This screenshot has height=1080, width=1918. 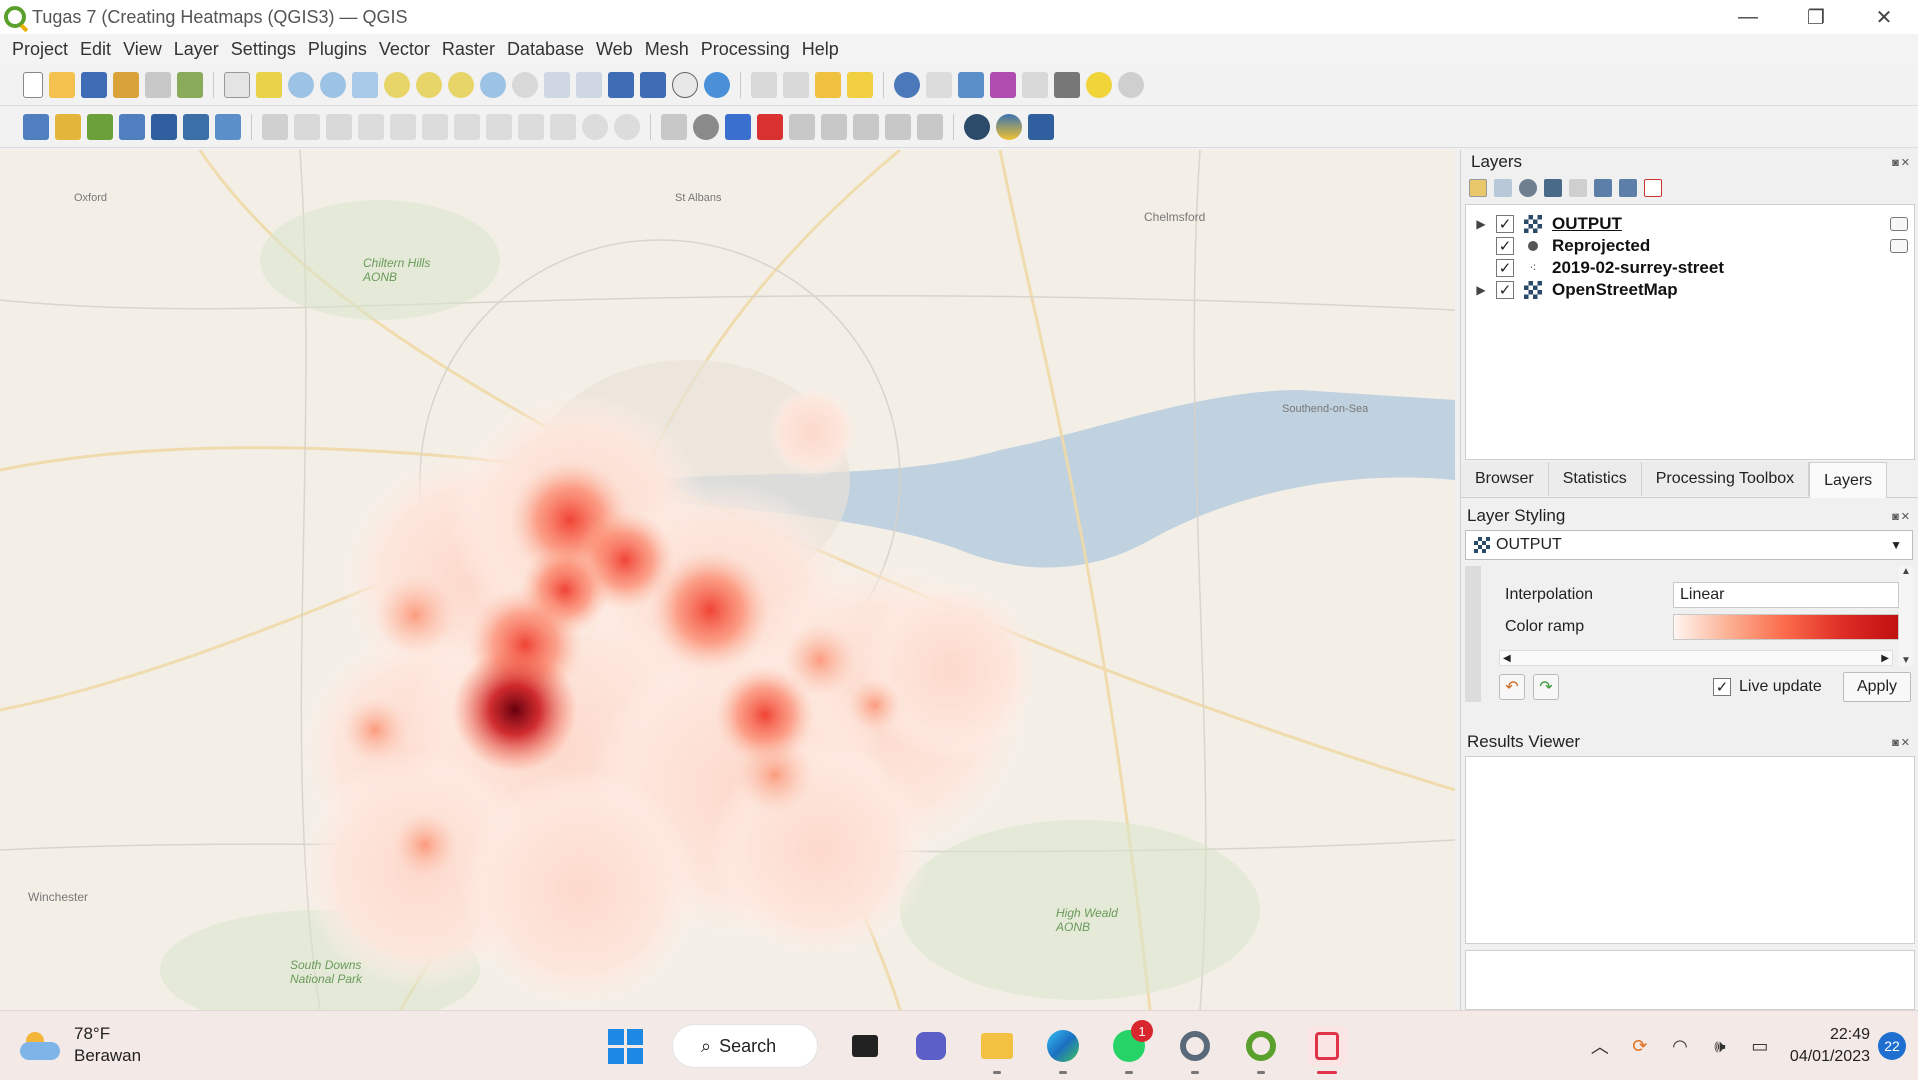 What do you see at coordinates (1195, 1050) in the screenshot?
I see `settings-gear-icon` at bounding box center [1195, 1050].